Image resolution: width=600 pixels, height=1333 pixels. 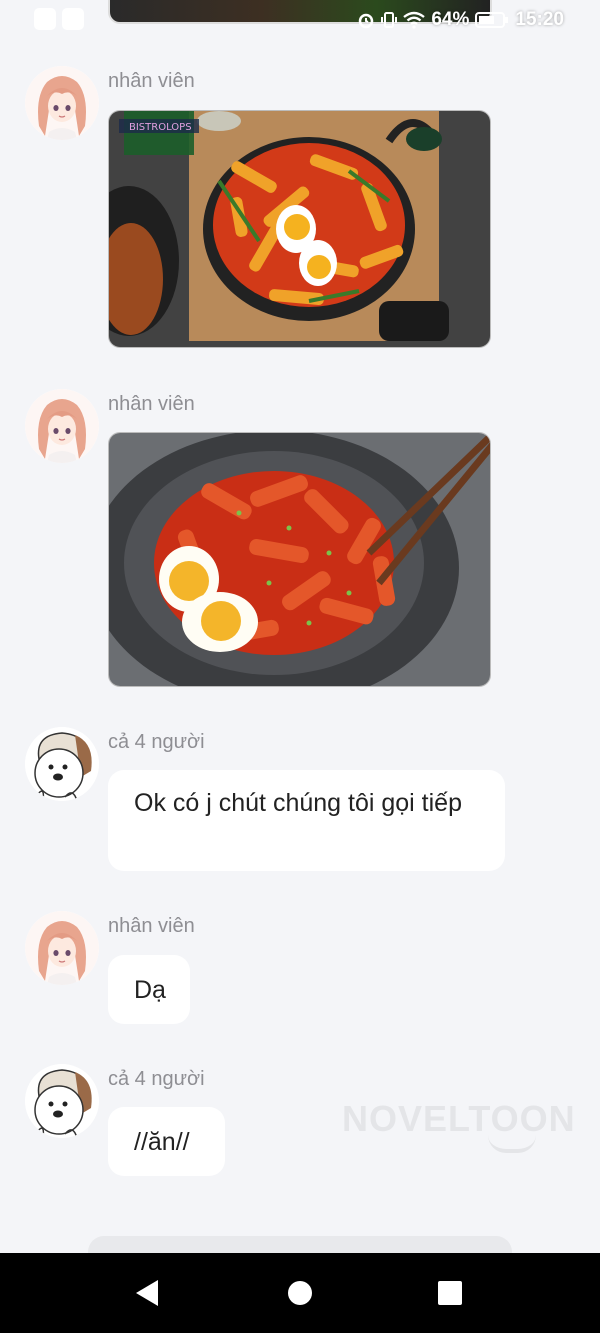 What do you see at coordinates (539, 19) in the screenshot?
I see `clock: 15:20` at bounding box center [539, 19].